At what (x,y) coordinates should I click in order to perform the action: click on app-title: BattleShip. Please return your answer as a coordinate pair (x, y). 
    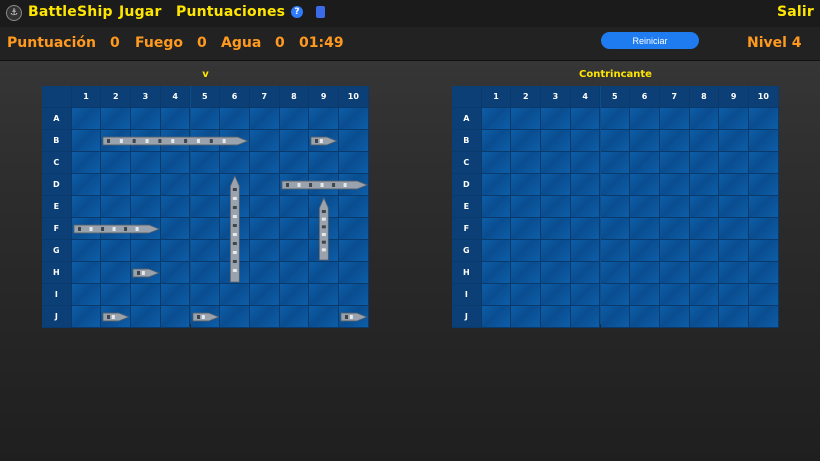
    Looking at the image, I should click on (70, 12).